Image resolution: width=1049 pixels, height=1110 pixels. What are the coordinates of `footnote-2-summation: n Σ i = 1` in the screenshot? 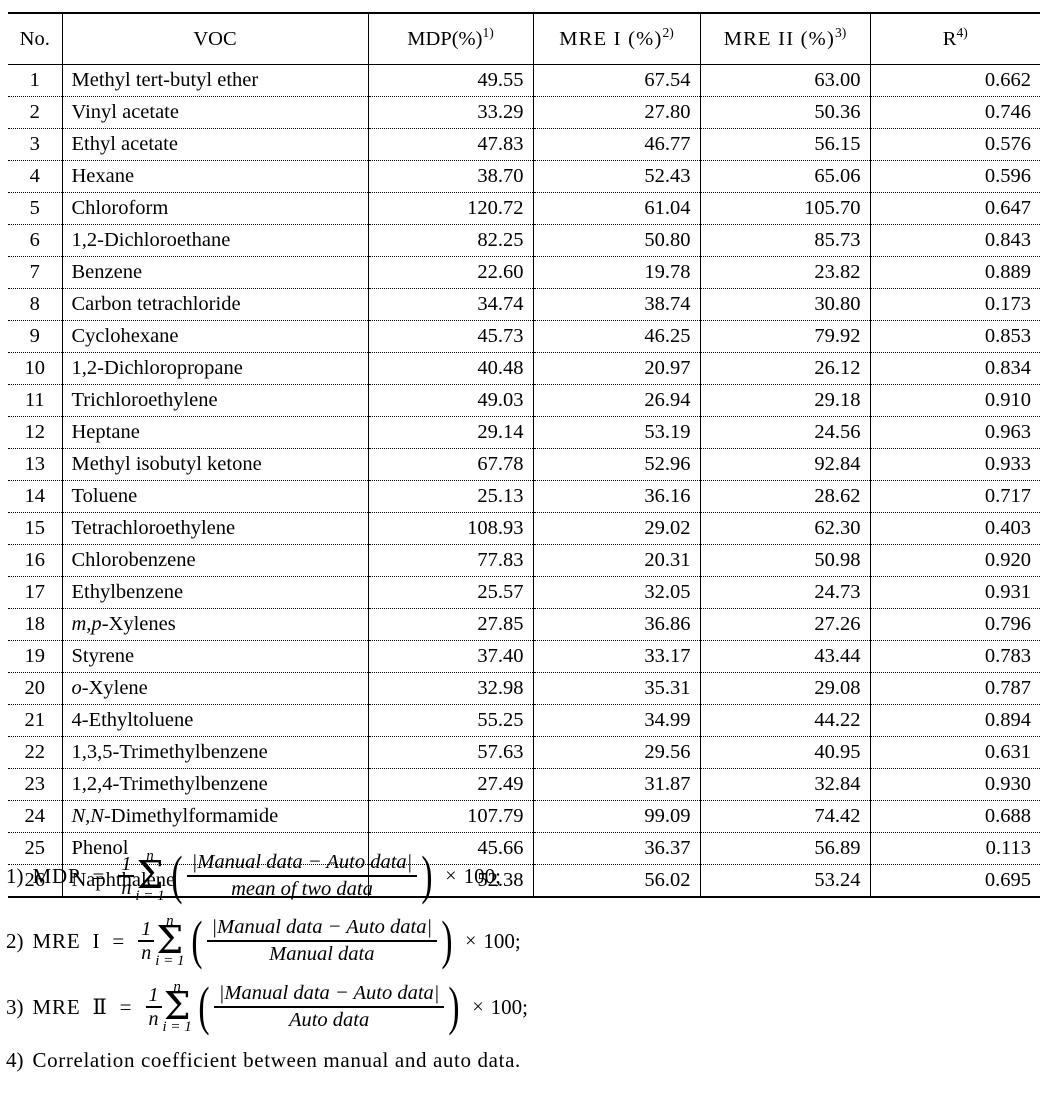 It's located at (169, 941).